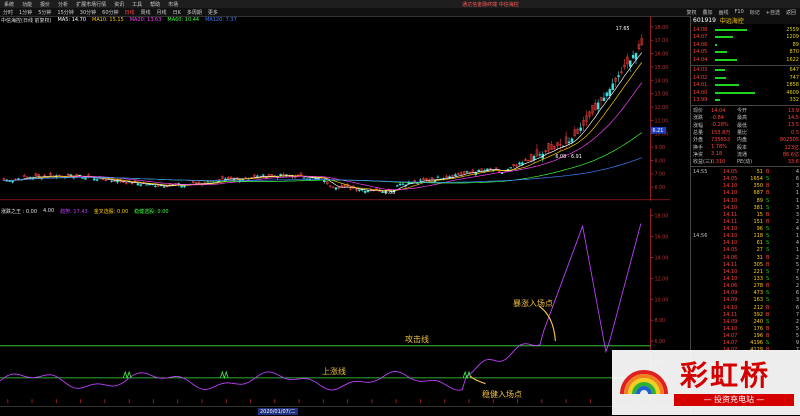 Image resolution: width=800 pixels, height=416 pixels. What do you see at coordinates (467, 375) in the screenshot?
I see `signal-mark` at bounding box center [467, 375].